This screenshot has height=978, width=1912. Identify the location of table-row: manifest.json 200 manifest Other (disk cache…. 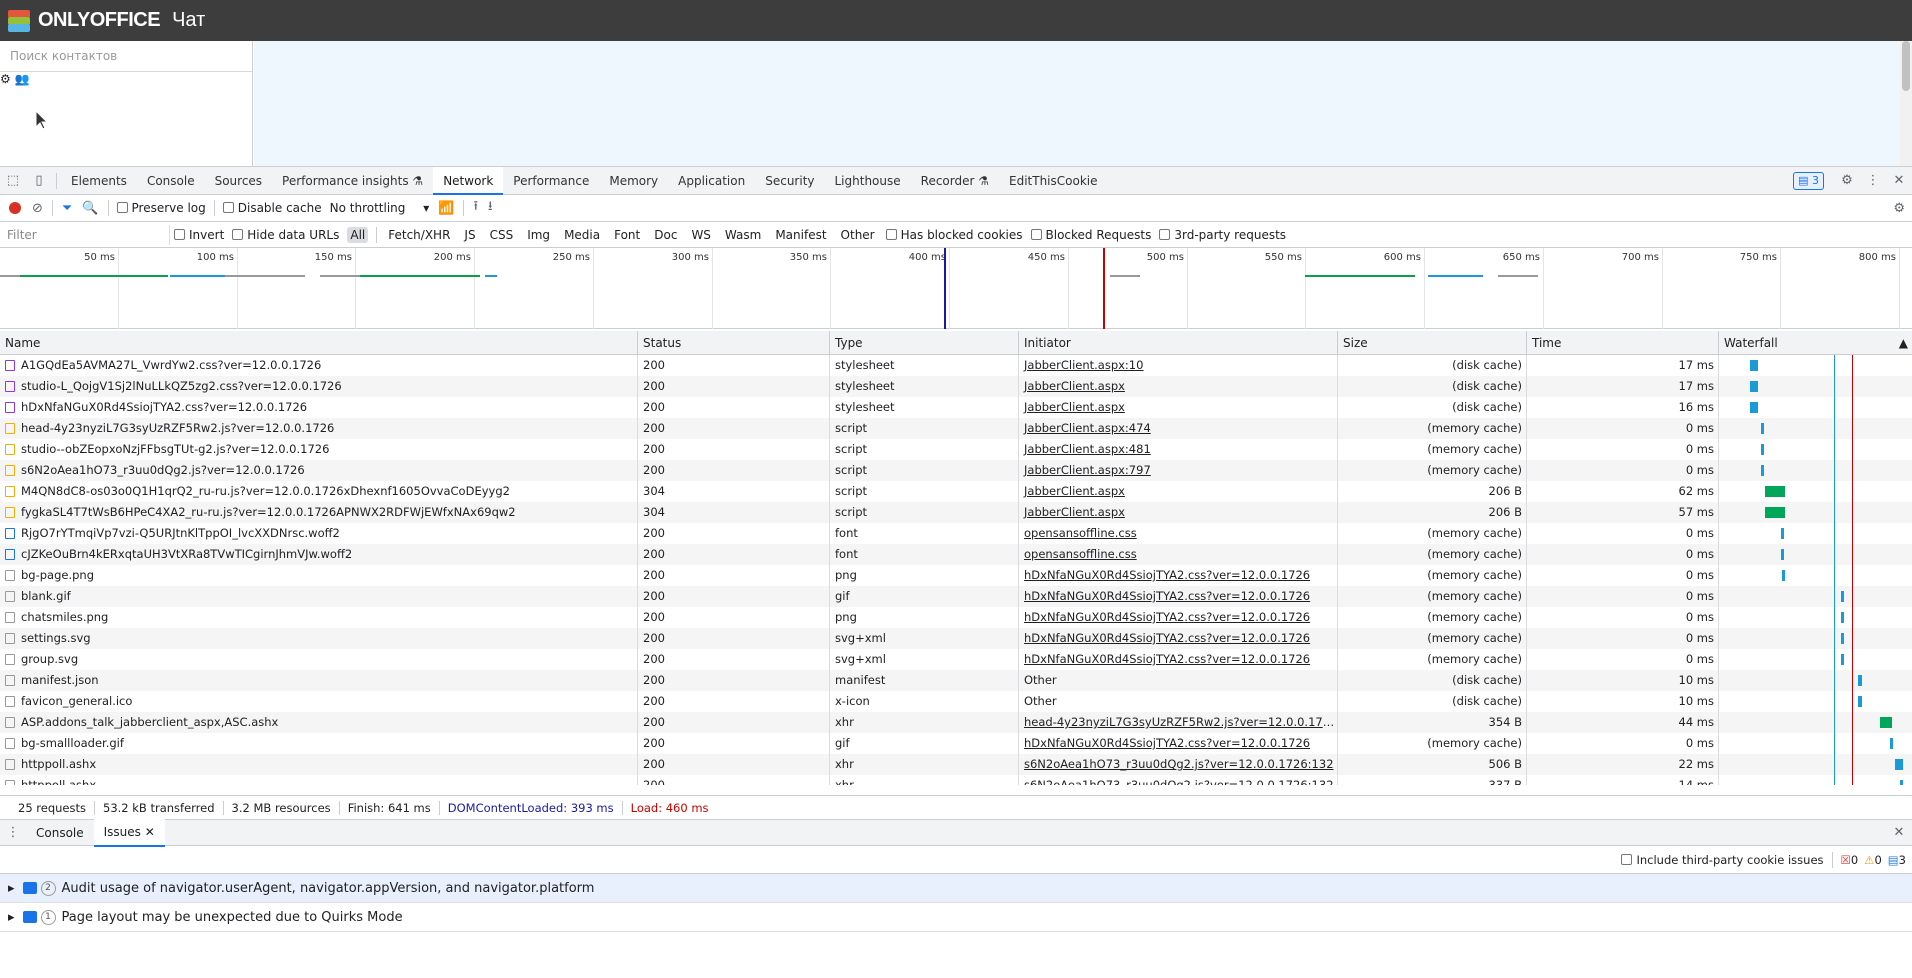
(956, 680).